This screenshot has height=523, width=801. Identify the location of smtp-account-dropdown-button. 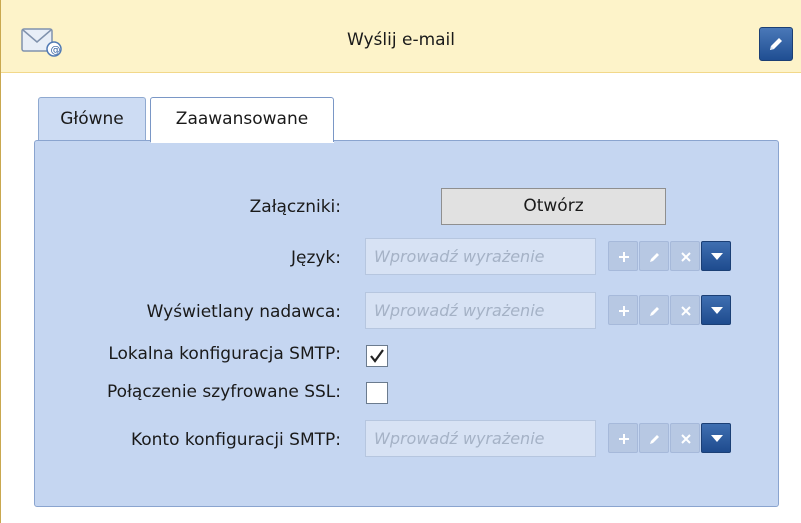
(716, 438).